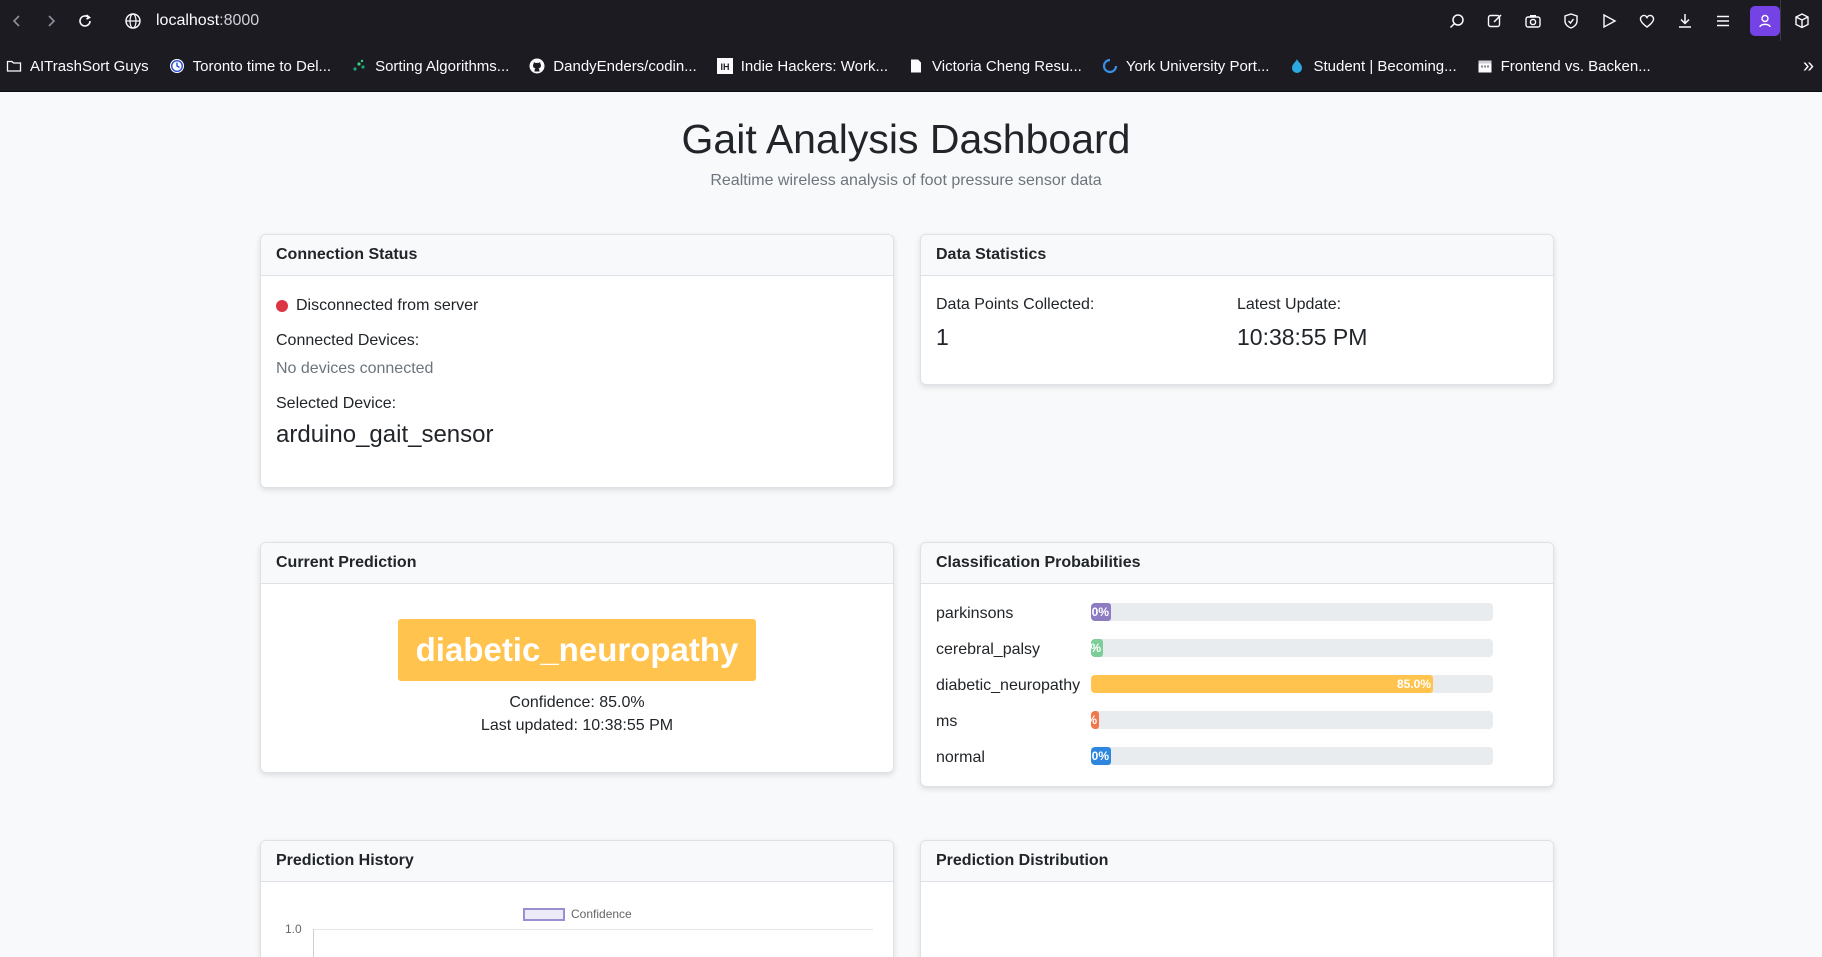 This screenshot has height=957, width=1822. What do you see at coordinates (1289, 304) in the screenshot?
I see `latest-update-label: Latest Update:` at bounding box center [1289, 304].